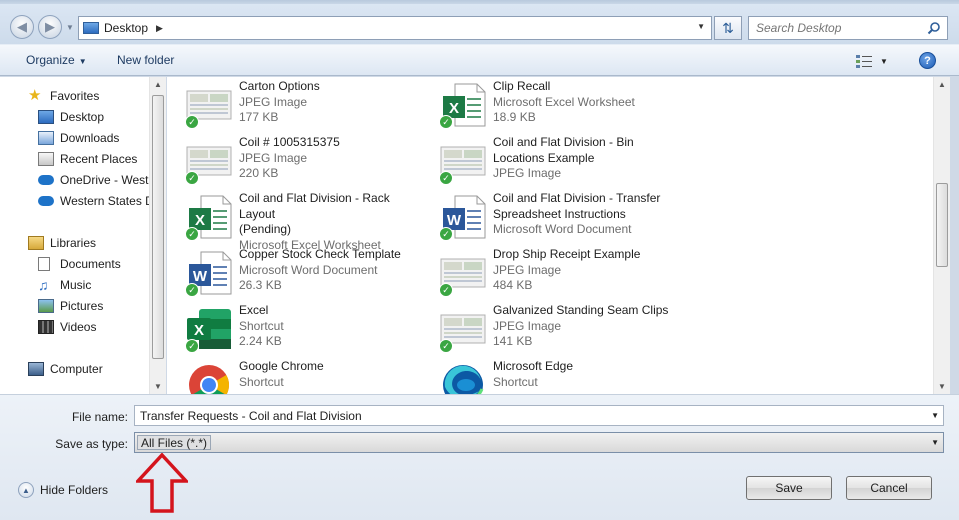 The height and width of the screenshot is (520, 959). Describe the element at coordinates (78, 138) in the screenshot. I see `nav-item-downloads: Downloads` at that location.